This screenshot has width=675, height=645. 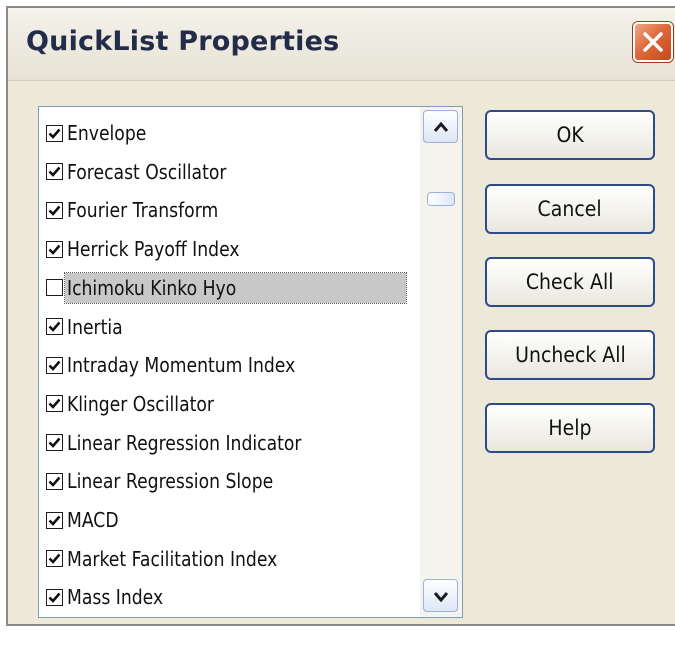 I want to click on close-button, so click(x=653, y=42).